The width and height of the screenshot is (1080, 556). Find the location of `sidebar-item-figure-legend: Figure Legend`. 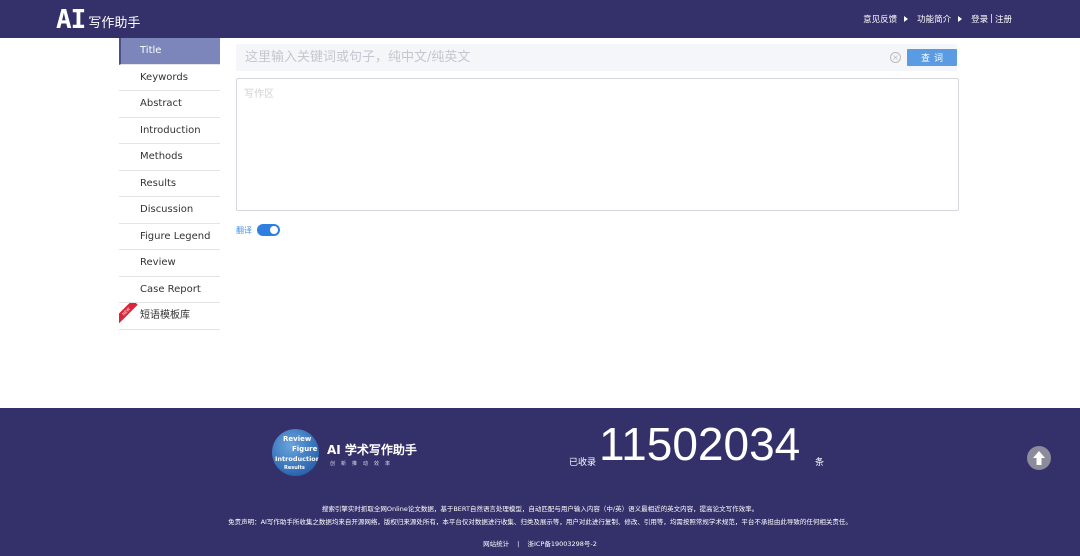

sidebar-item-figure-legend: Figure Legend is located at coordinates (169, 236).